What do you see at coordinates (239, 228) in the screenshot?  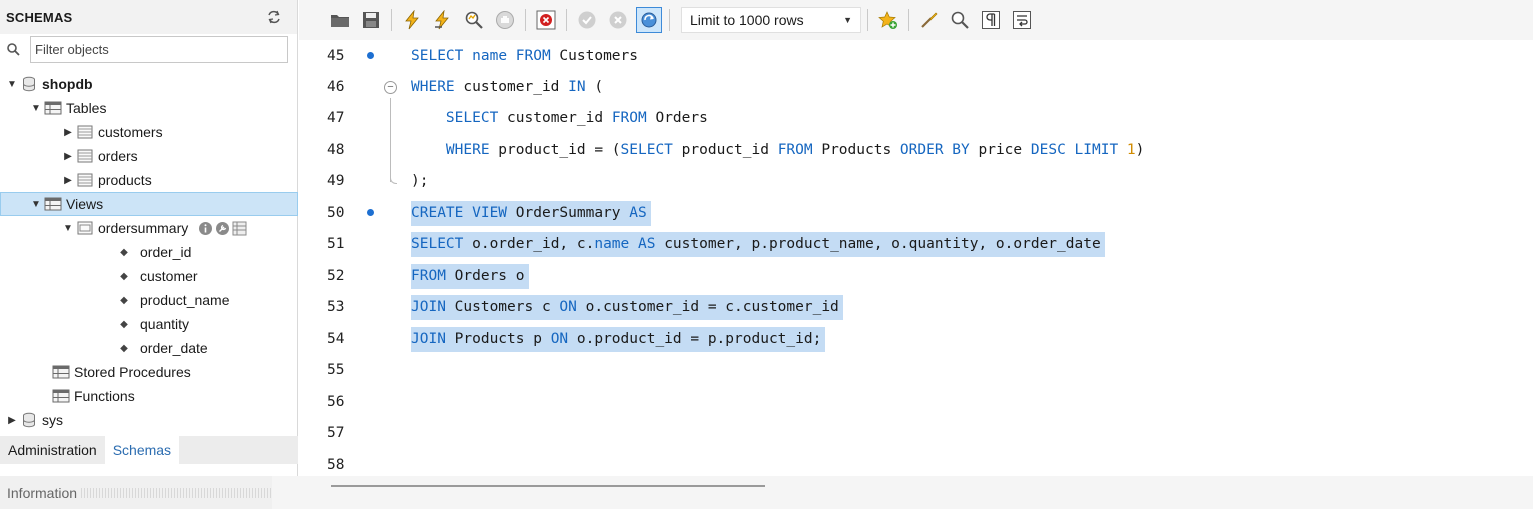 I see `grid-icon` at bounding box center [239, 228].